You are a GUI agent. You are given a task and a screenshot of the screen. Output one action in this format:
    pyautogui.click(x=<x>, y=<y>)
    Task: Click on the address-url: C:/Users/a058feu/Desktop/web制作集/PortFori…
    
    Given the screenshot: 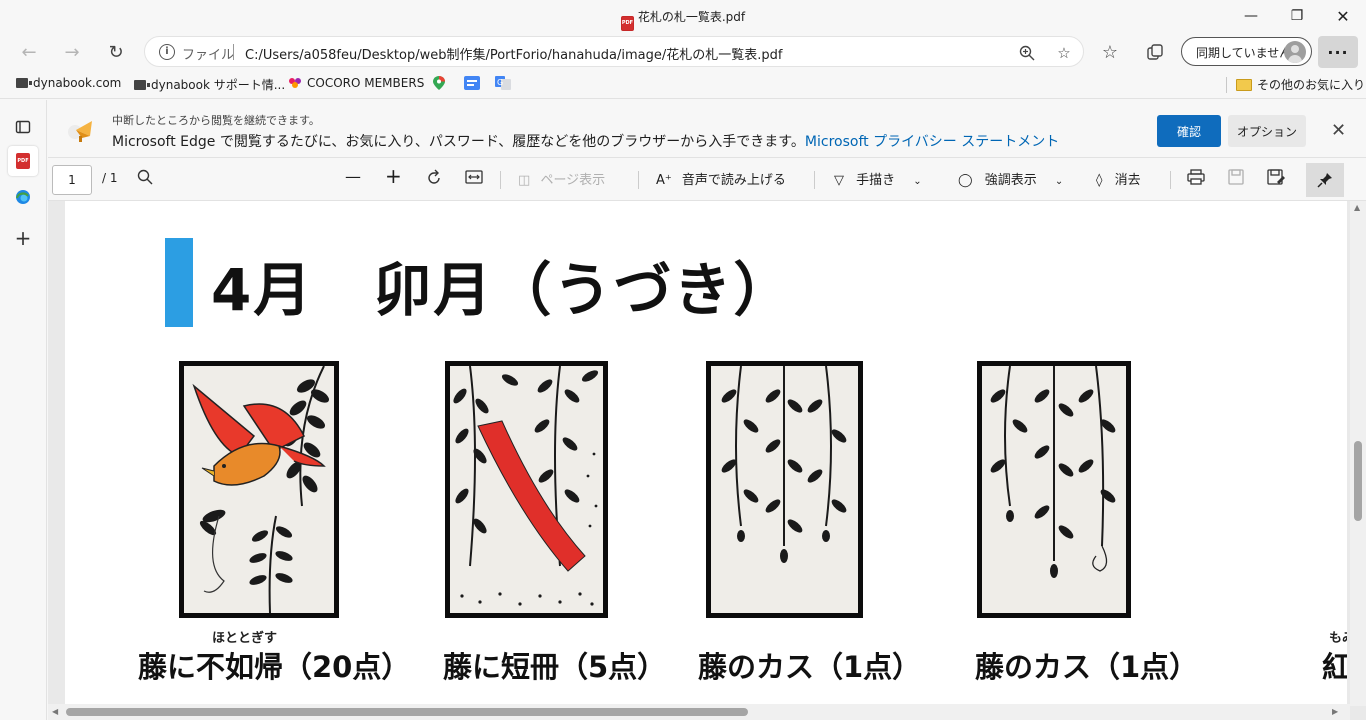 What is the action you would take?
    pyautogui.click(x=513, y=53)
    